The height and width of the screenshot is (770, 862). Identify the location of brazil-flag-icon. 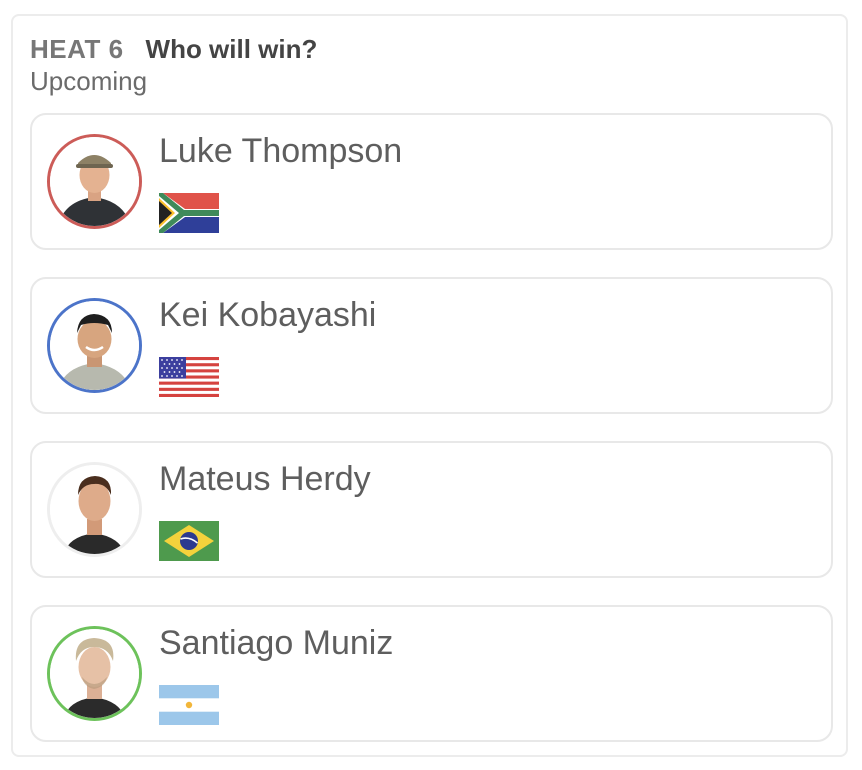
(189, 541).